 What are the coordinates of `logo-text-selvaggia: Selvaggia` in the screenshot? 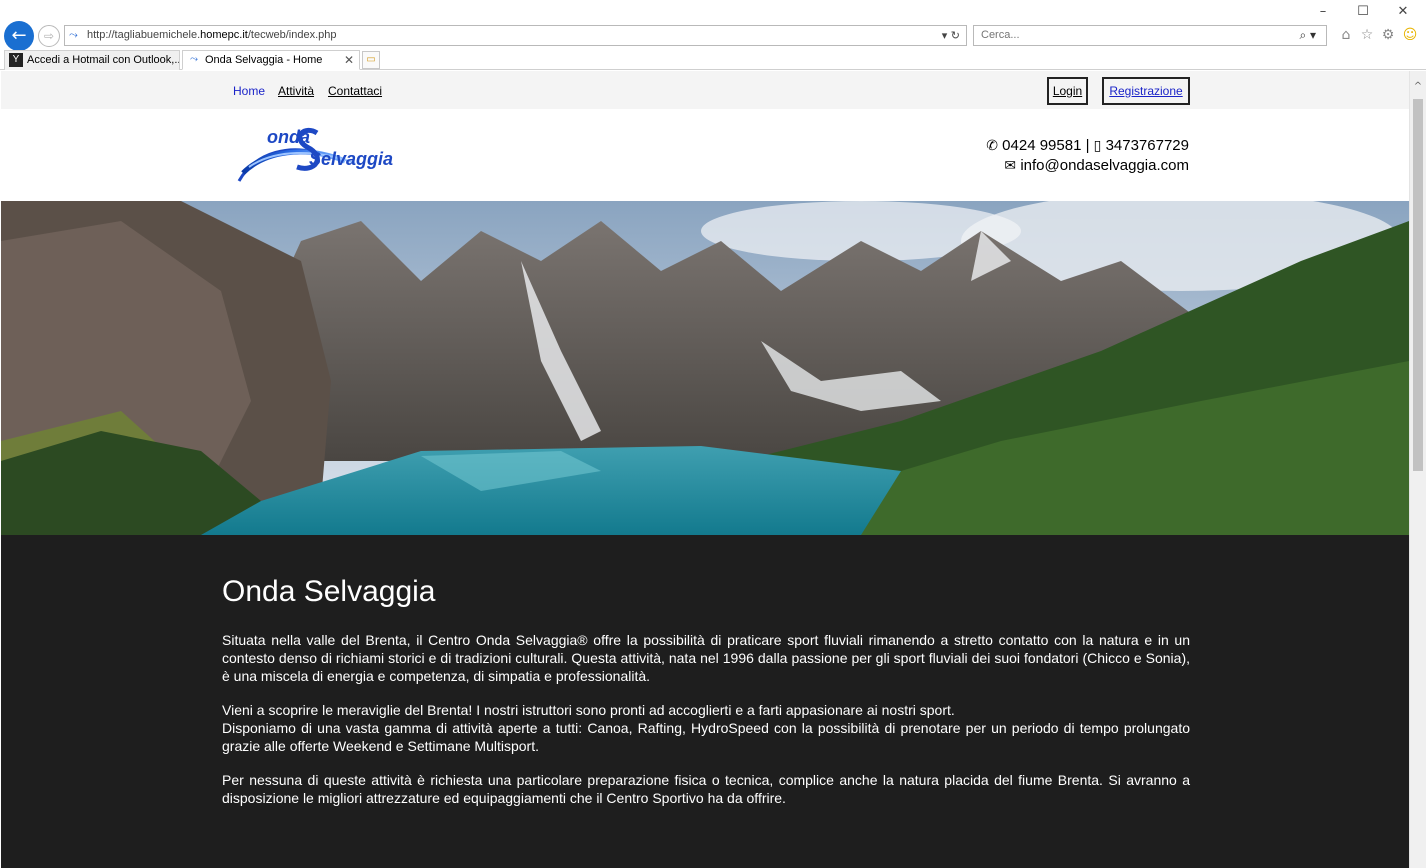 It's located at (351, 159).